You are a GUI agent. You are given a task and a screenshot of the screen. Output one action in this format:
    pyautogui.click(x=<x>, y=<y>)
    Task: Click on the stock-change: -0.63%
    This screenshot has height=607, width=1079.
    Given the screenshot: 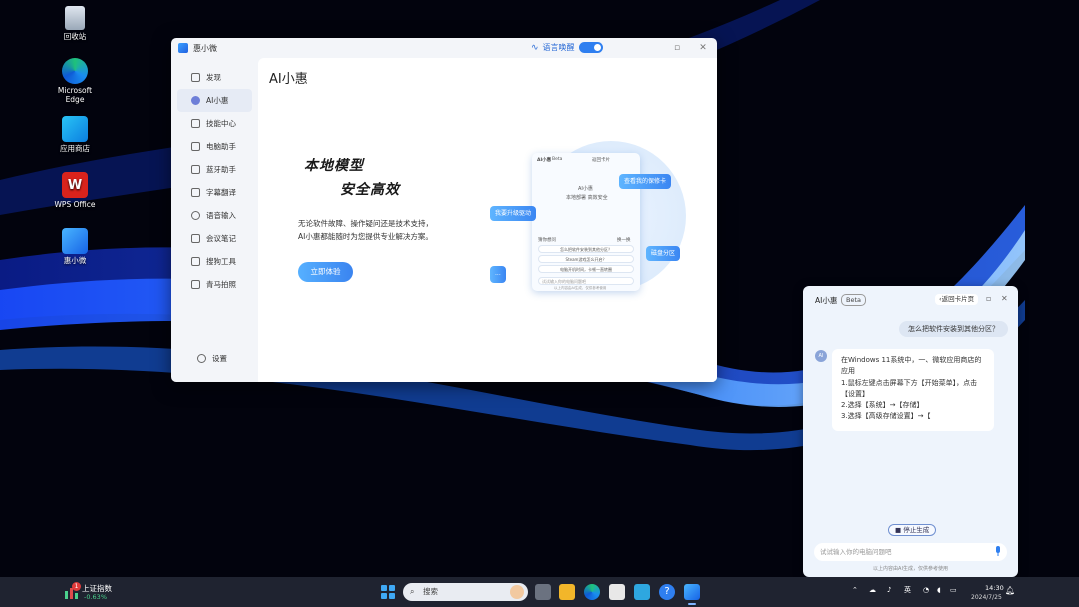 What is the action you would take?
    pyautogui.click(x=95, y=597)
    